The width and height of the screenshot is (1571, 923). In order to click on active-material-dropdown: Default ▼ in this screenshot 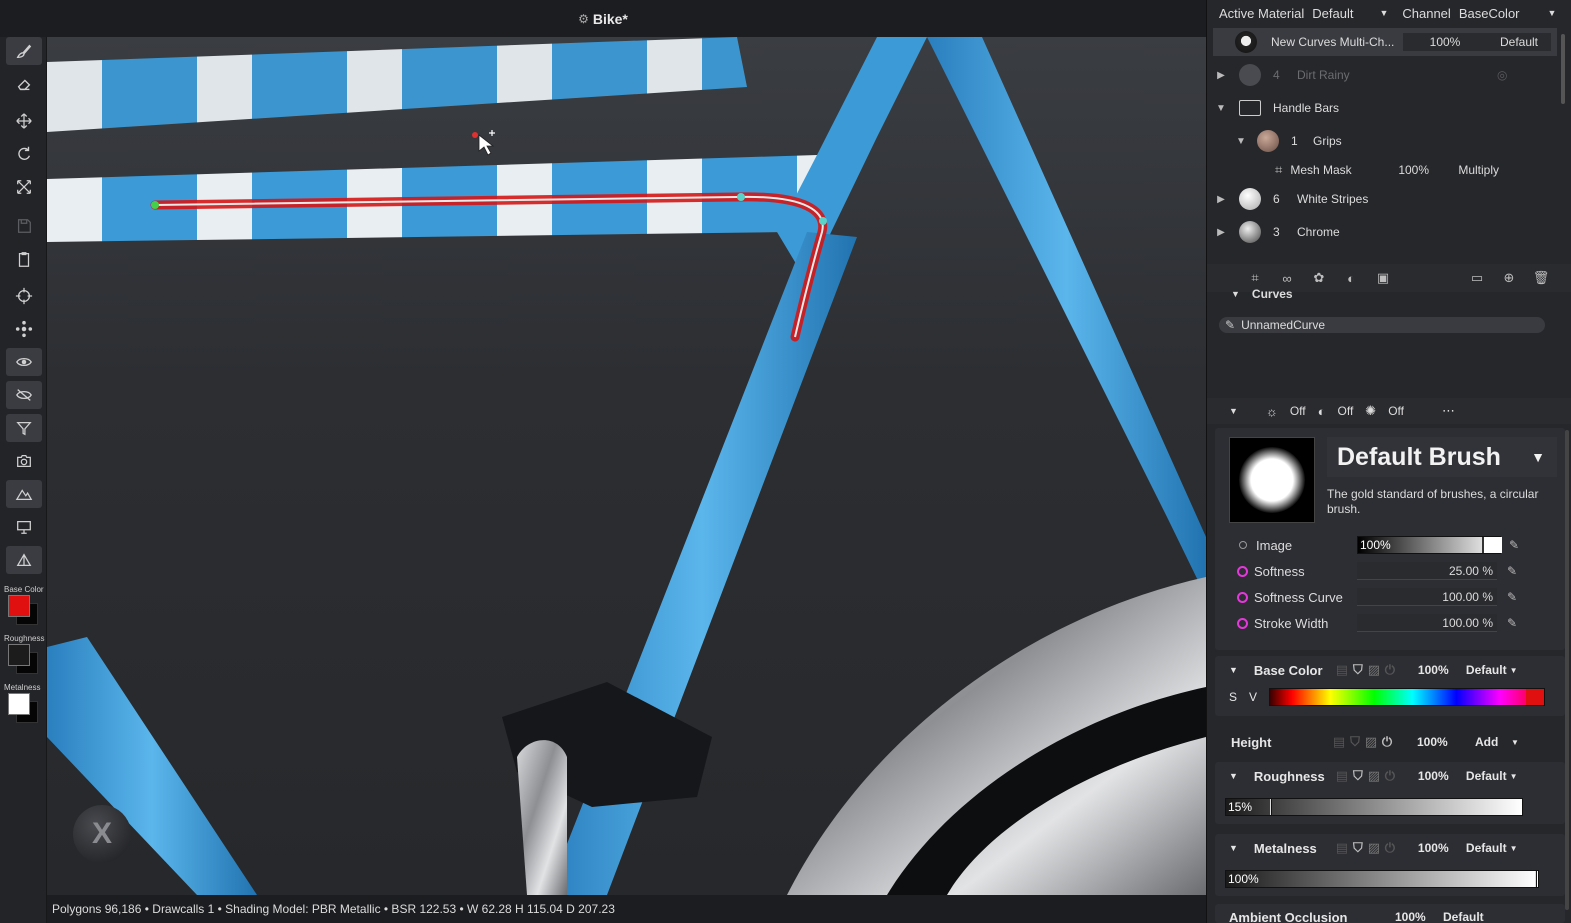, I will do `click(1350, 13)`.